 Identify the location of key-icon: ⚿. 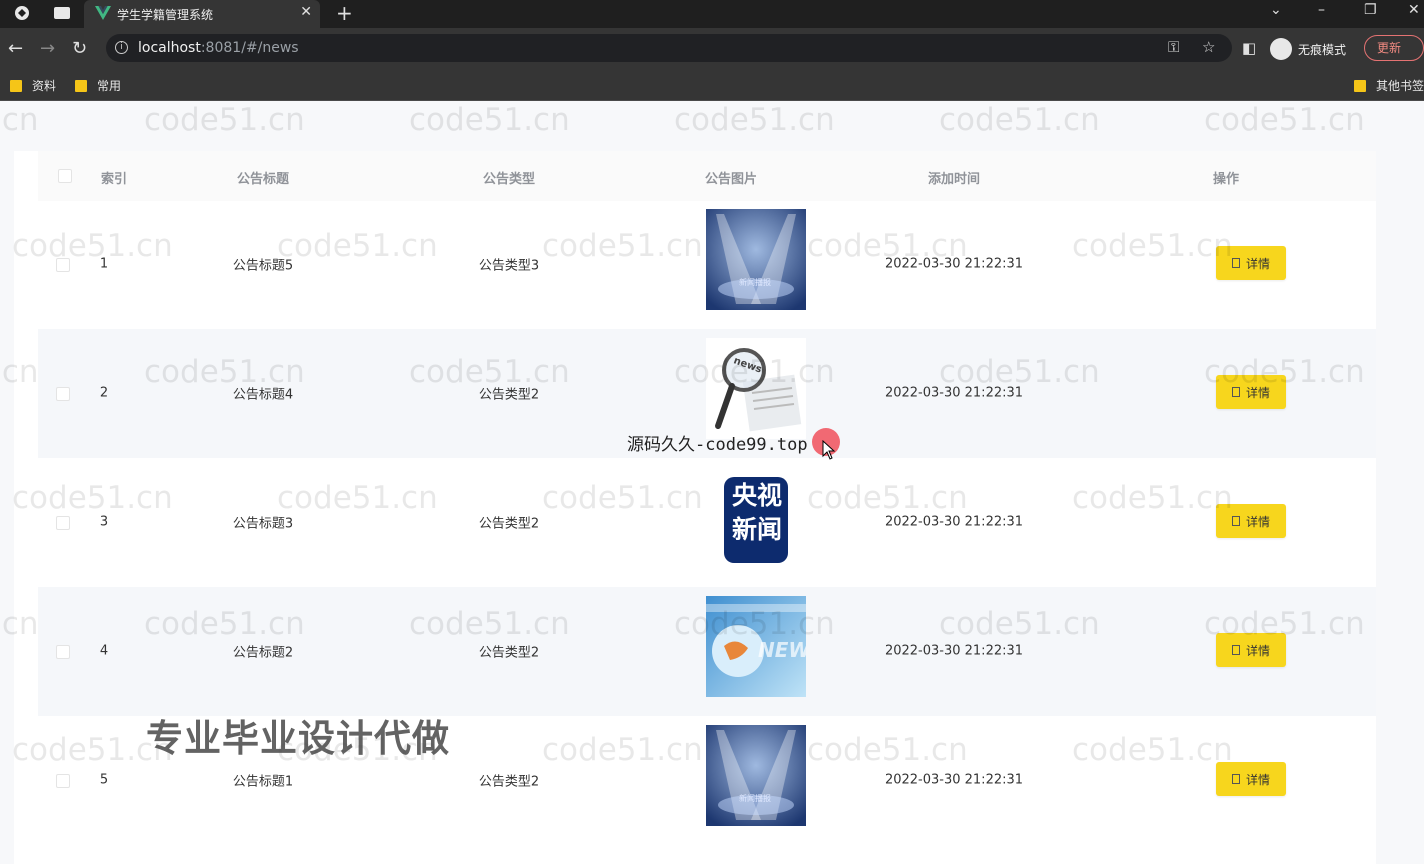
(1173, 47).